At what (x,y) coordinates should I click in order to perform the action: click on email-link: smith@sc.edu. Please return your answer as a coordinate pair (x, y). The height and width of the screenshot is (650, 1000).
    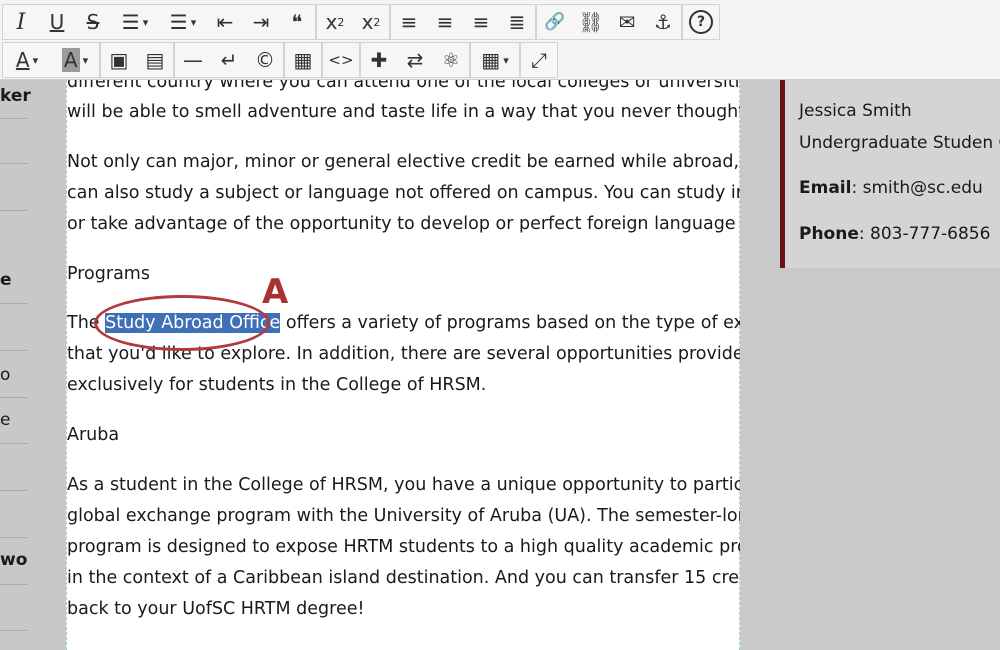
    Looking at the image, I should click on (923, 188).